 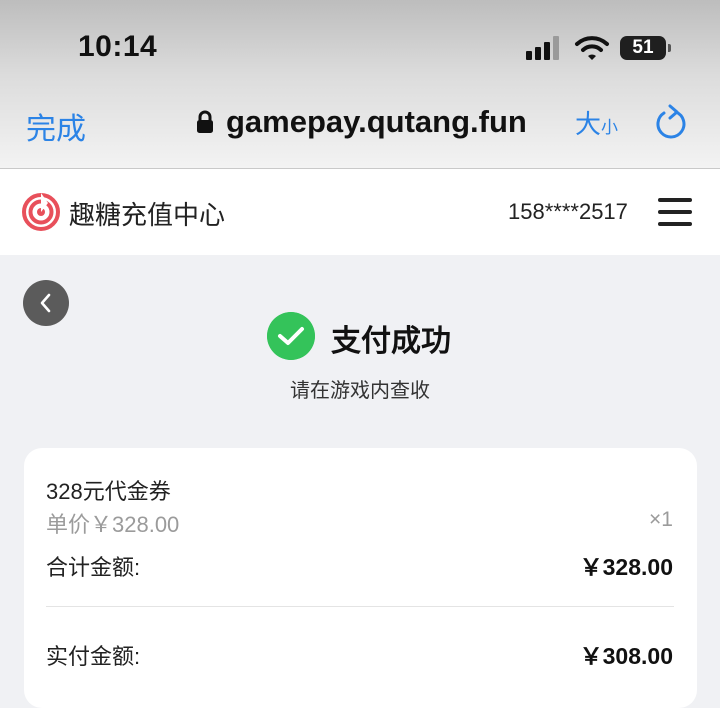 What do you see at coordinates (108, 491) in the screenshot?
I see `order-item-name: 328元代金券` at bounding box center [108, 491].